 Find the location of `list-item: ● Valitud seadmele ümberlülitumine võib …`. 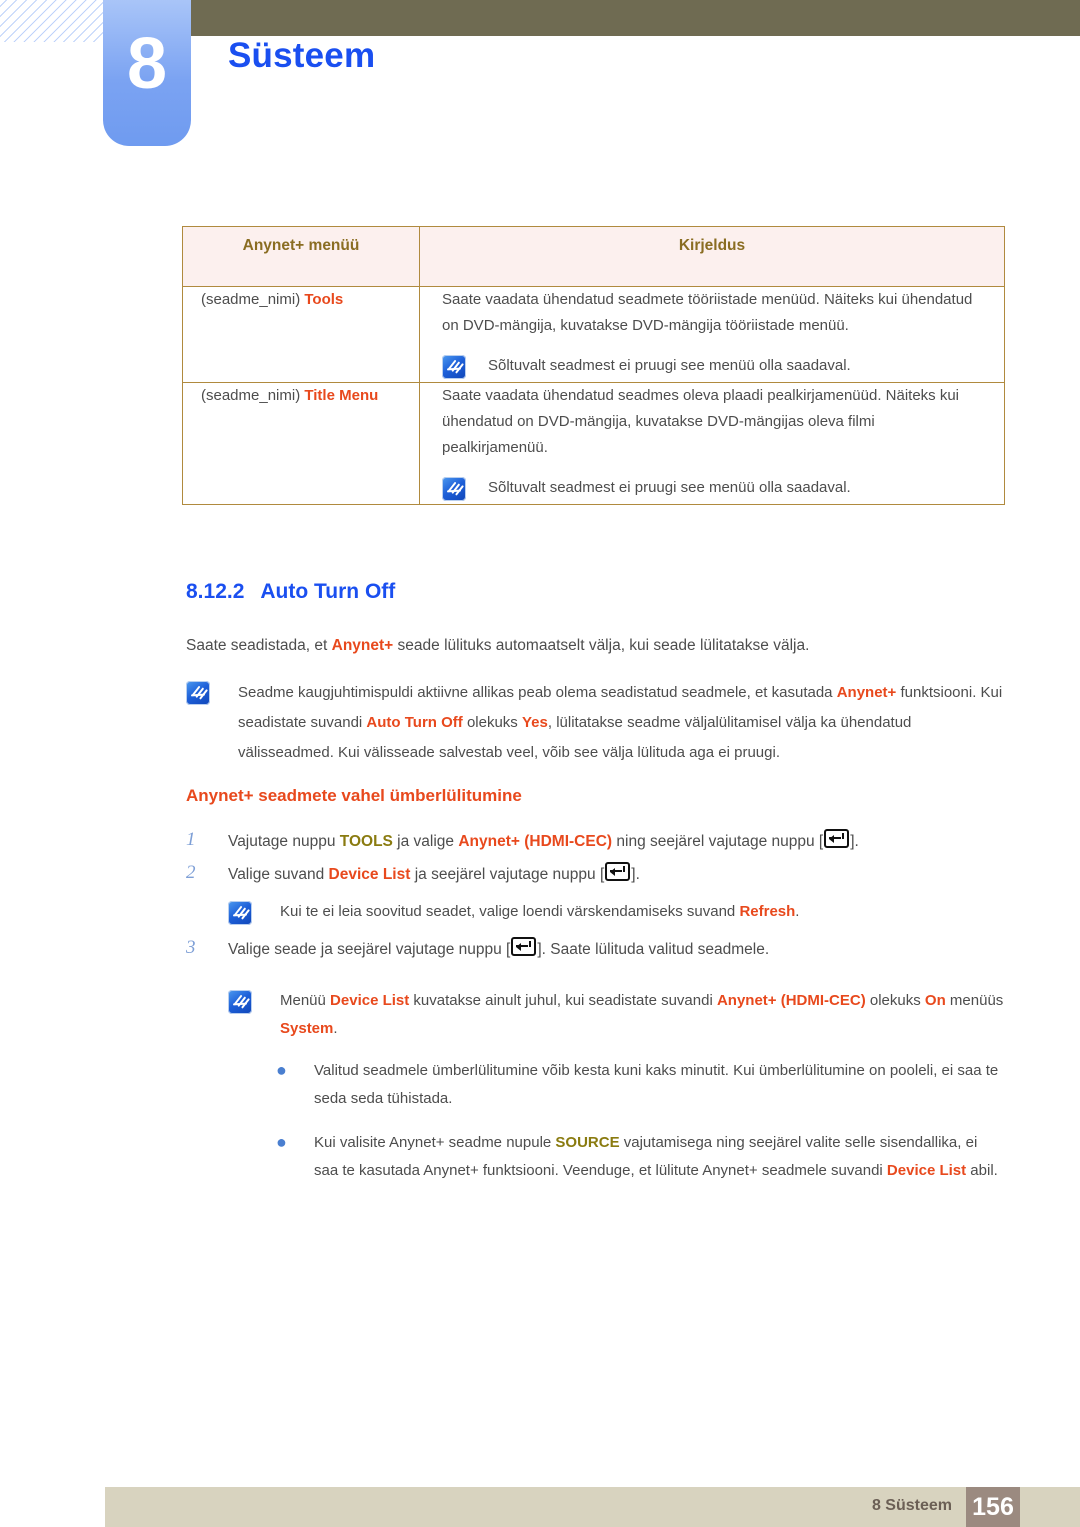

list-item: ● Valitud seadmele ümberlülitumine võib … is located at coordinates (598, 1085).